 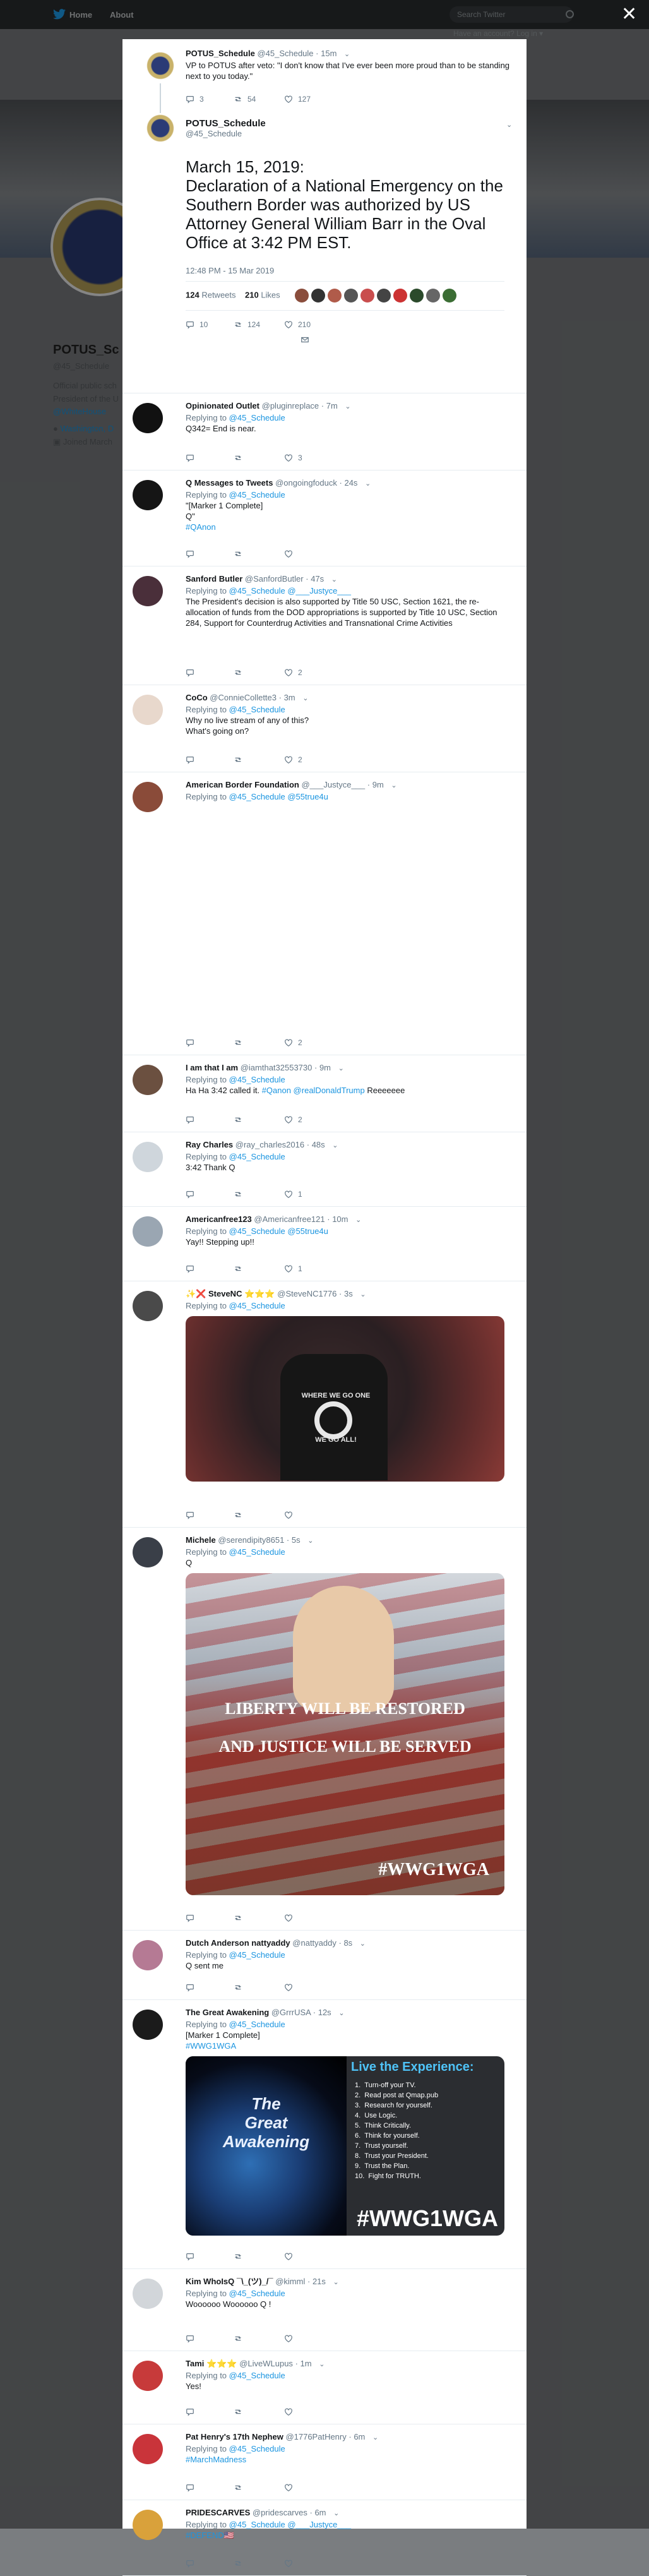 What do you see at coordinates (211, 294) in the screenshot?
I see `retweets-stat: 124 Retweets` at bounding box center [211, 294].